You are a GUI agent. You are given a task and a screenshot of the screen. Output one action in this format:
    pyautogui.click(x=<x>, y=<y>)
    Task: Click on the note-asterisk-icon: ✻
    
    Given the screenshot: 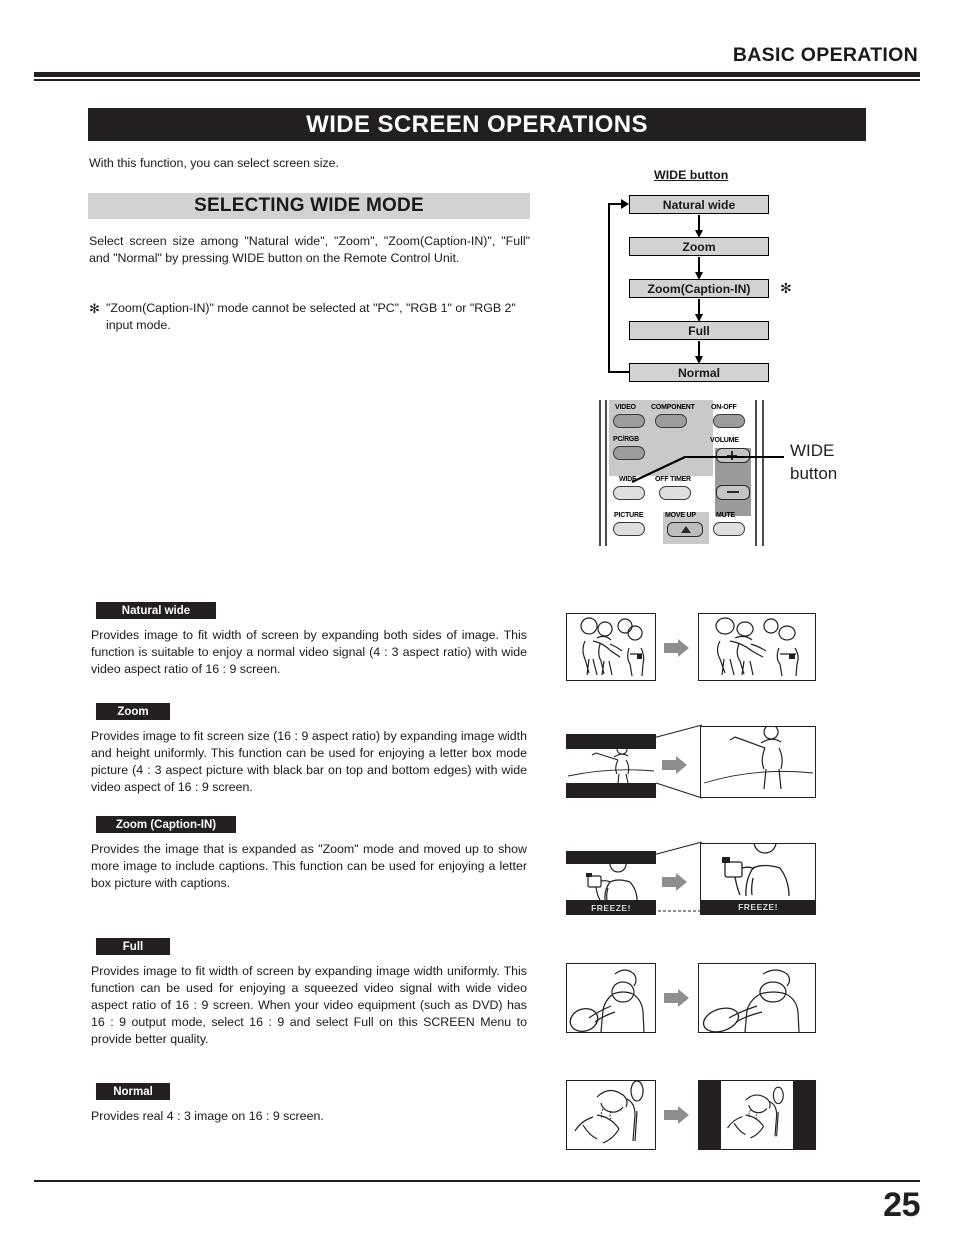 What is the action you would take?
    pyautogui.click(x=94, y=308)
    